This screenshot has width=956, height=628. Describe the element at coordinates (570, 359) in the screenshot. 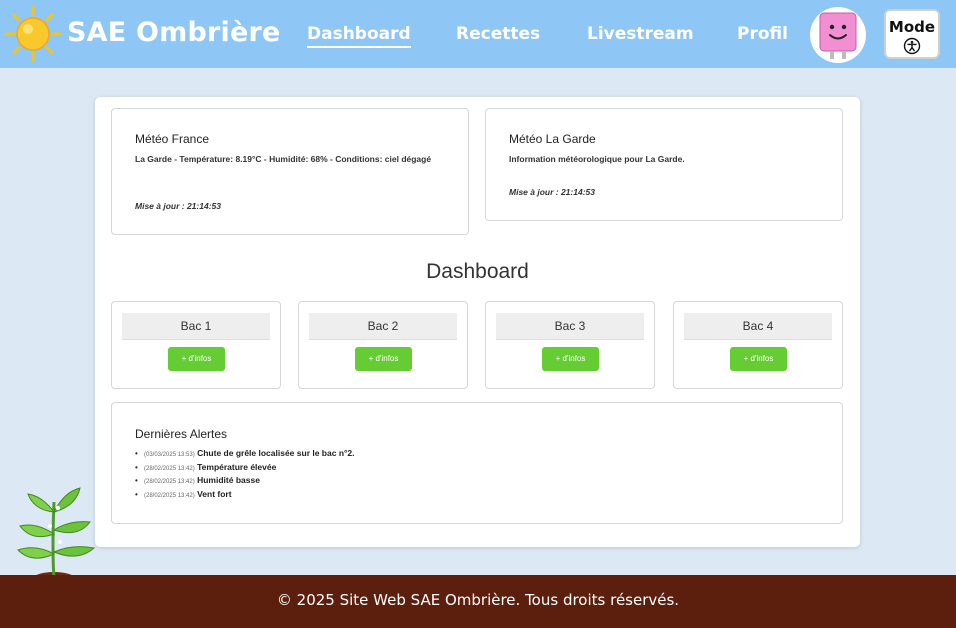

I see `bac-3-info-button: + d'infos` at that location.